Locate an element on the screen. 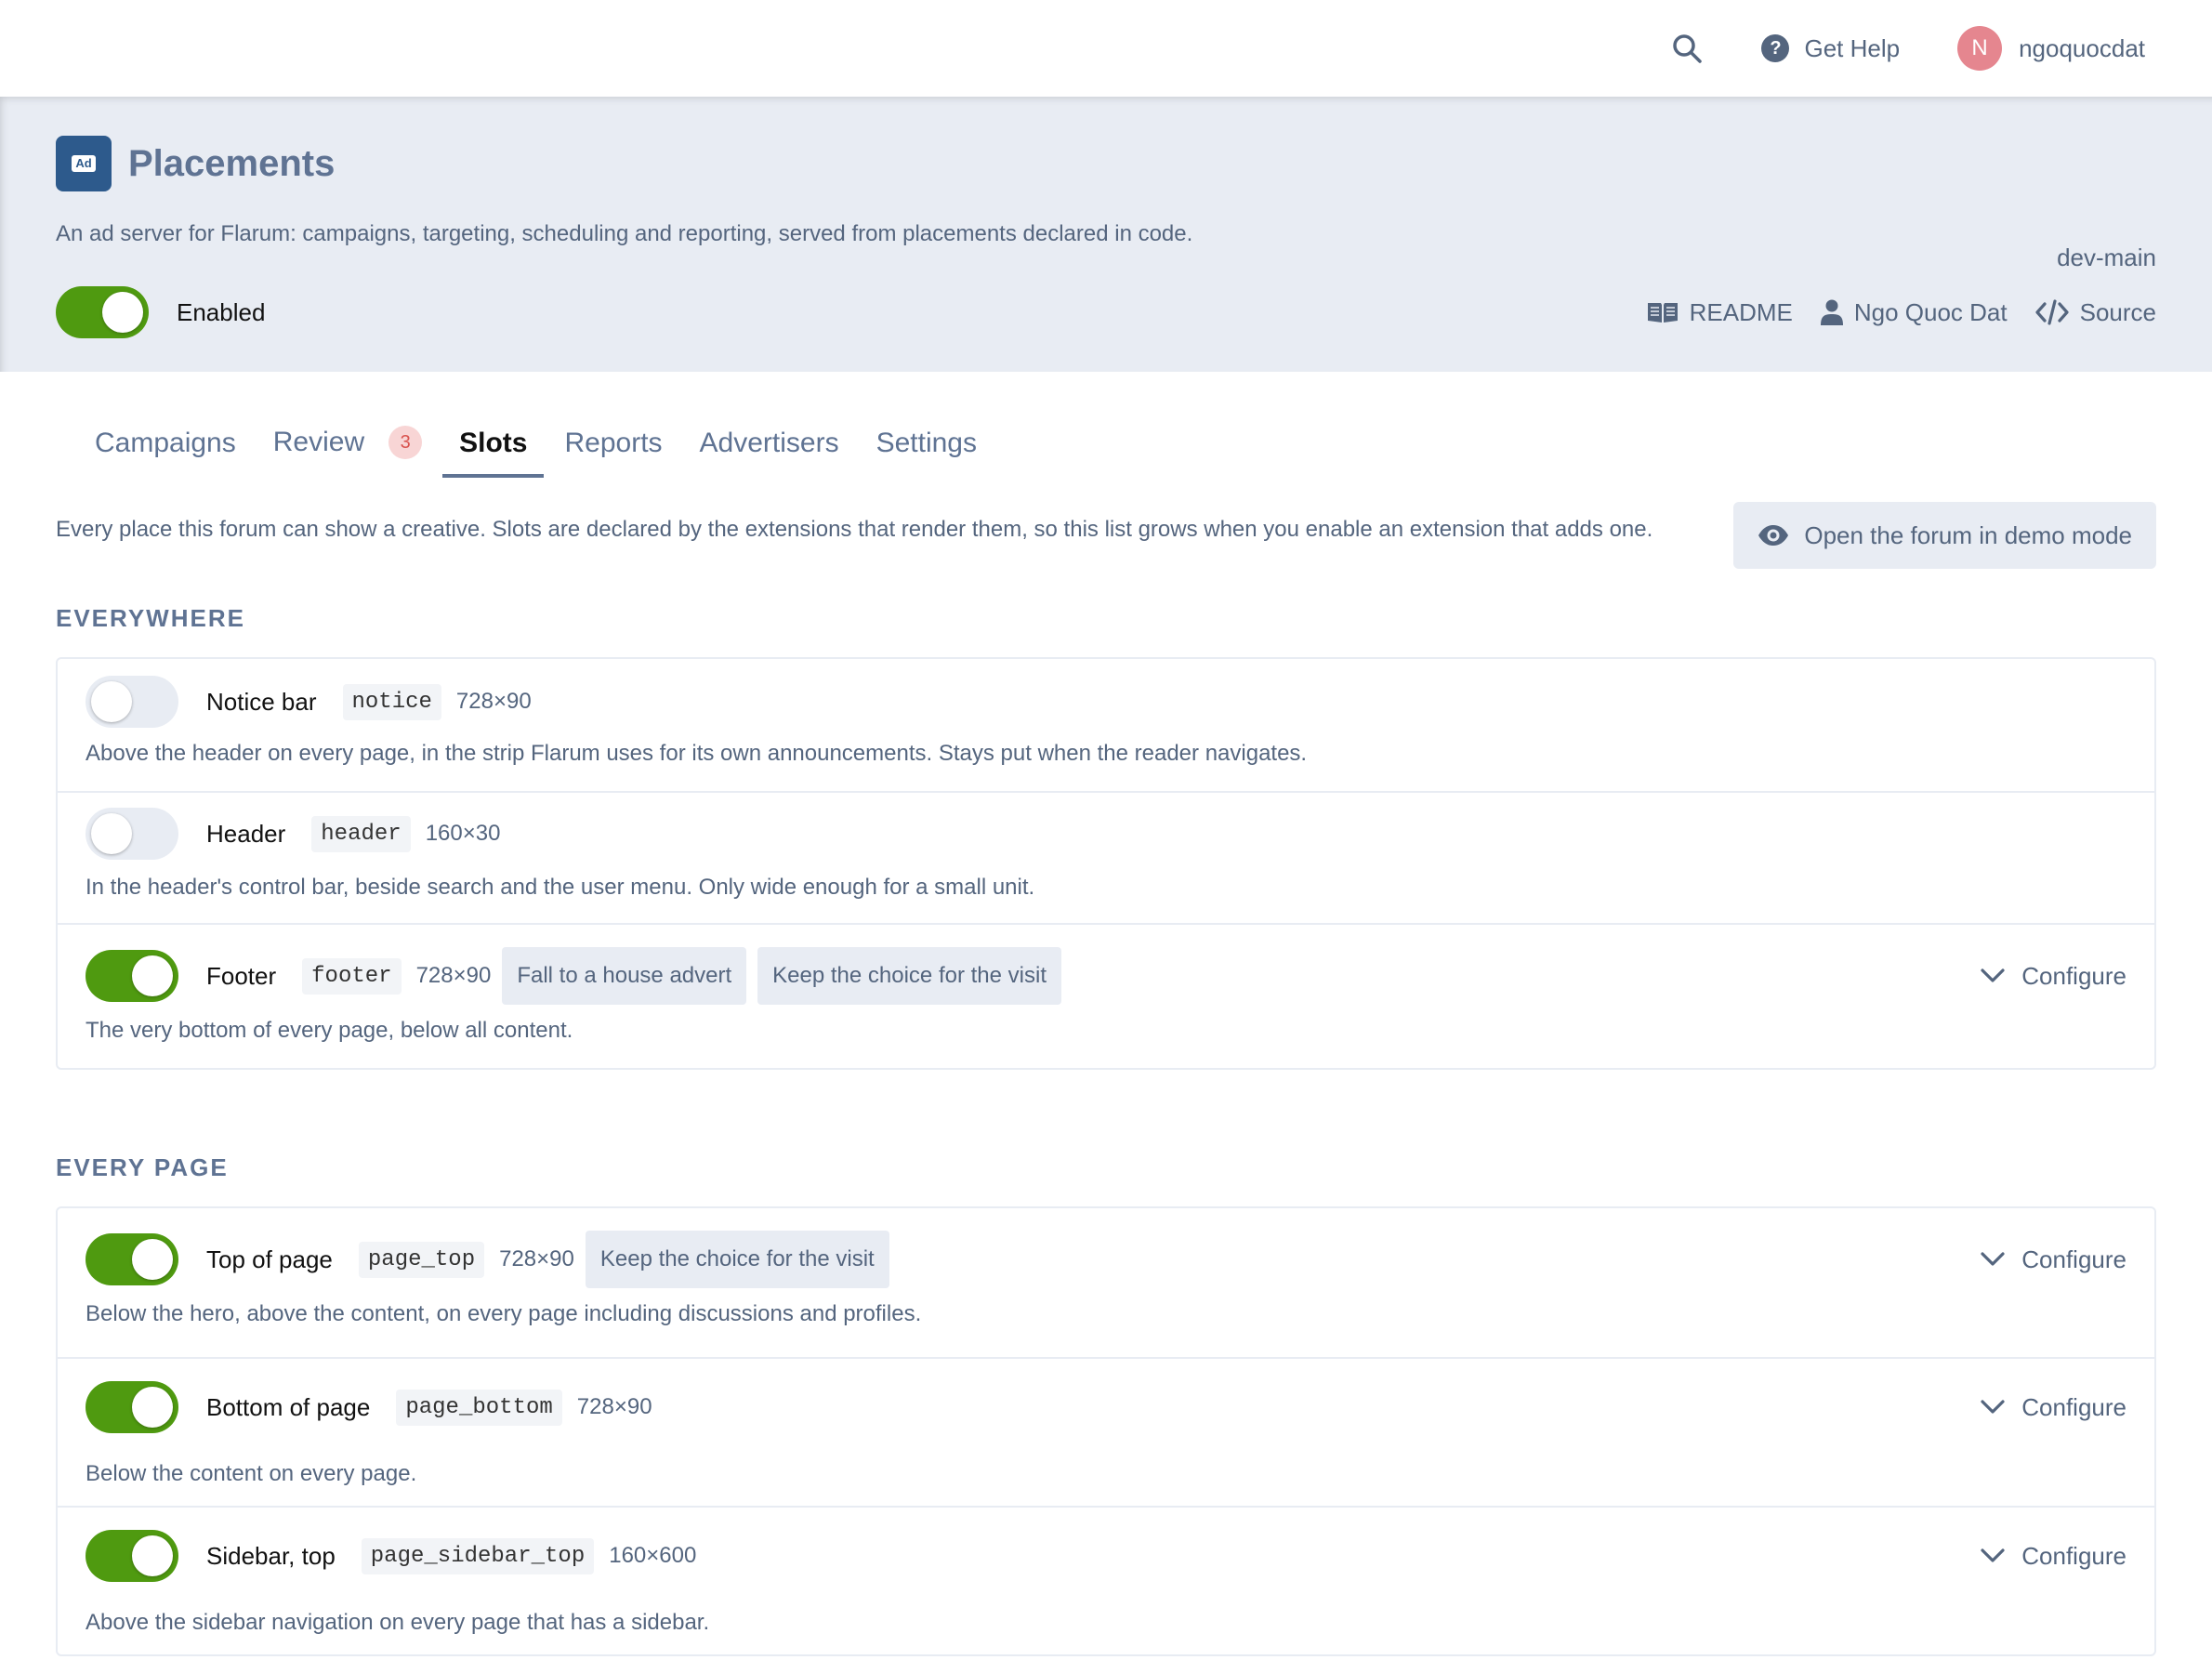  slot-name: Header is located at coordinates (246, 833).